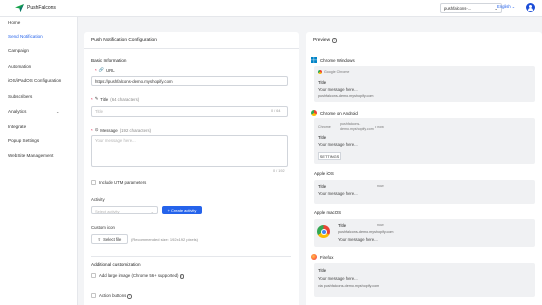  What do you see at coordinates (124, 210) in the screenshot?
I see `activity-select: Select activity ⌄` at bounding box center [124, 210].